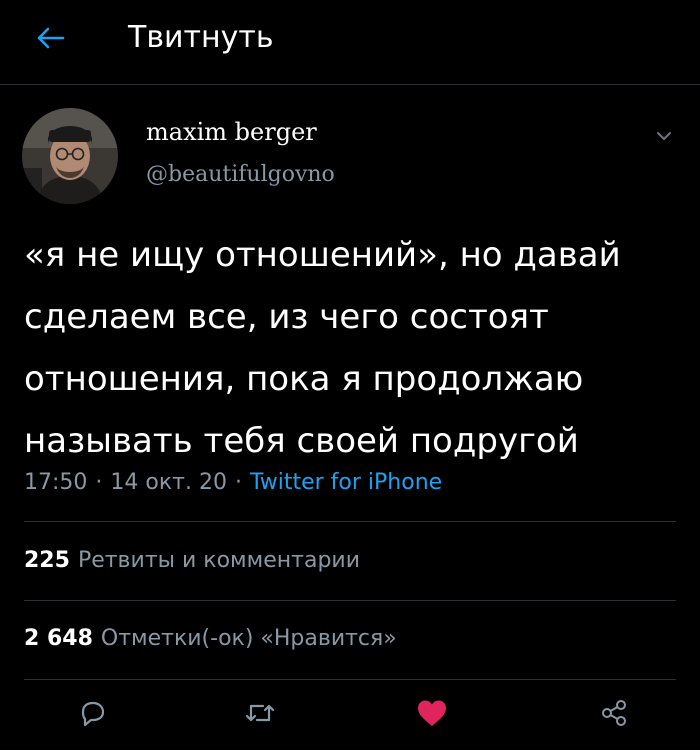 The width and height of the screenshot is (700, 750). I want to click on avatar, so click(70, 156).